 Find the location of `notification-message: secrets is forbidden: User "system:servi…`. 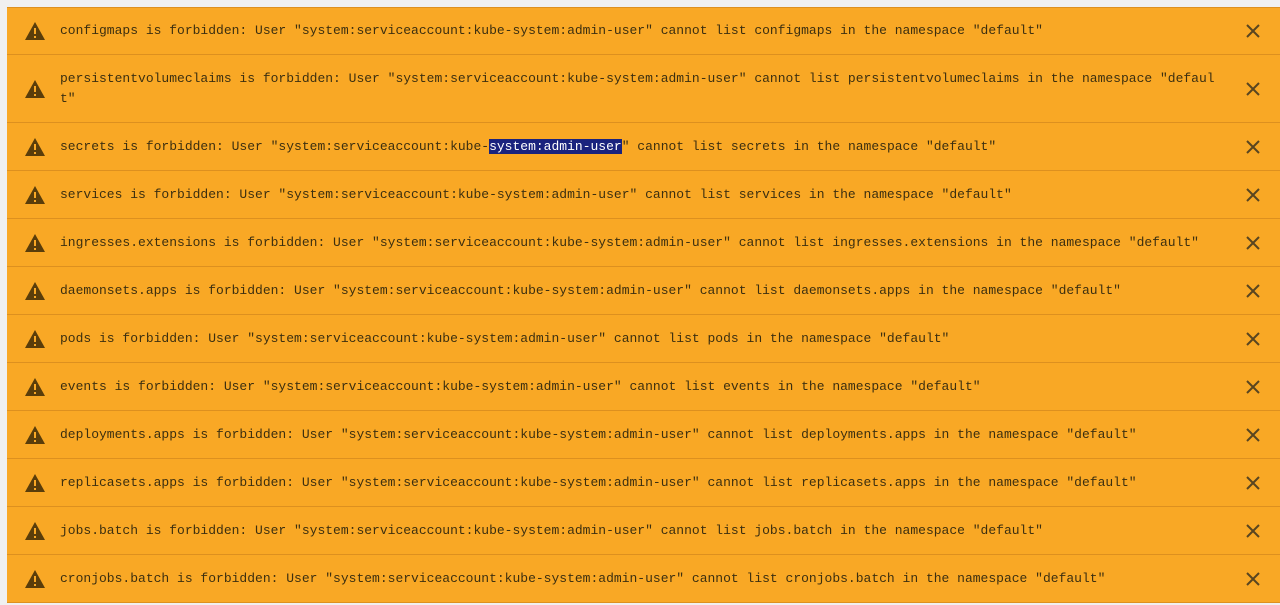

notification-message: secrets is forbidden: User "system:servi… is located at coordinates (645, 147).